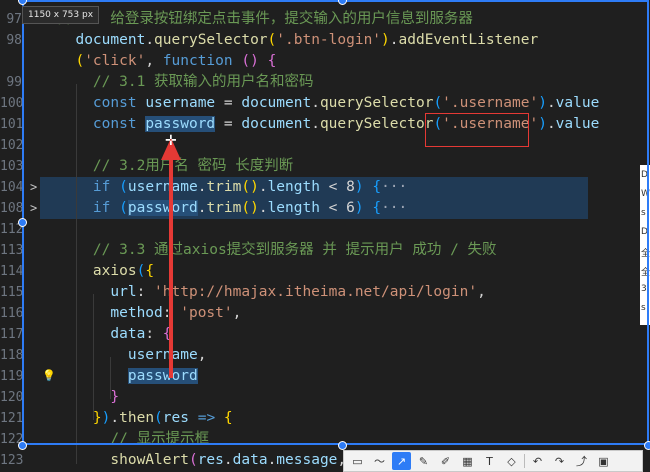  Describe the element at coordinates (401, 461) in the screenshot. I see `arrow-tool-icon: ↗` at that location.